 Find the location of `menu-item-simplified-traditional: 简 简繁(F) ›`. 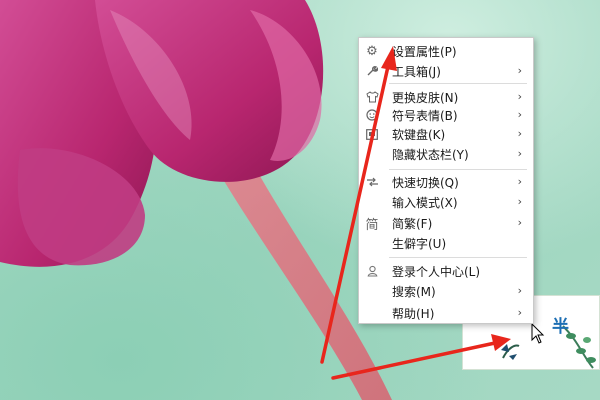

menu-item-simplified-traditional: 简 简繁(F) › is located at coordinates (446, 223).